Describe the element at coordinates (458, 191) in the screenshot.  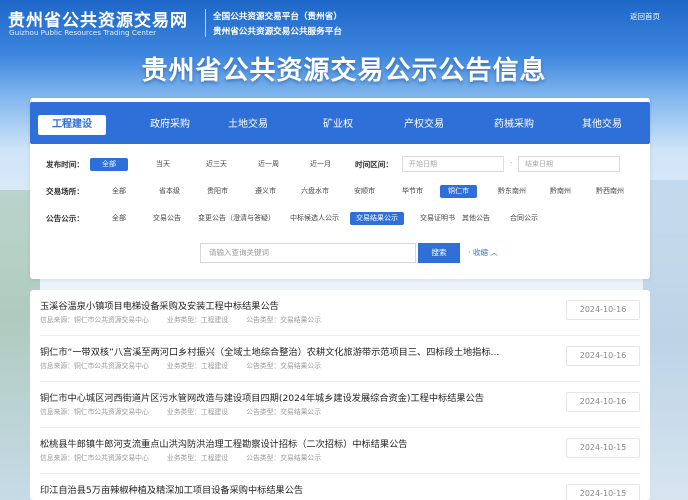
I see `place-option-tongren: 铜仁市` at that location.